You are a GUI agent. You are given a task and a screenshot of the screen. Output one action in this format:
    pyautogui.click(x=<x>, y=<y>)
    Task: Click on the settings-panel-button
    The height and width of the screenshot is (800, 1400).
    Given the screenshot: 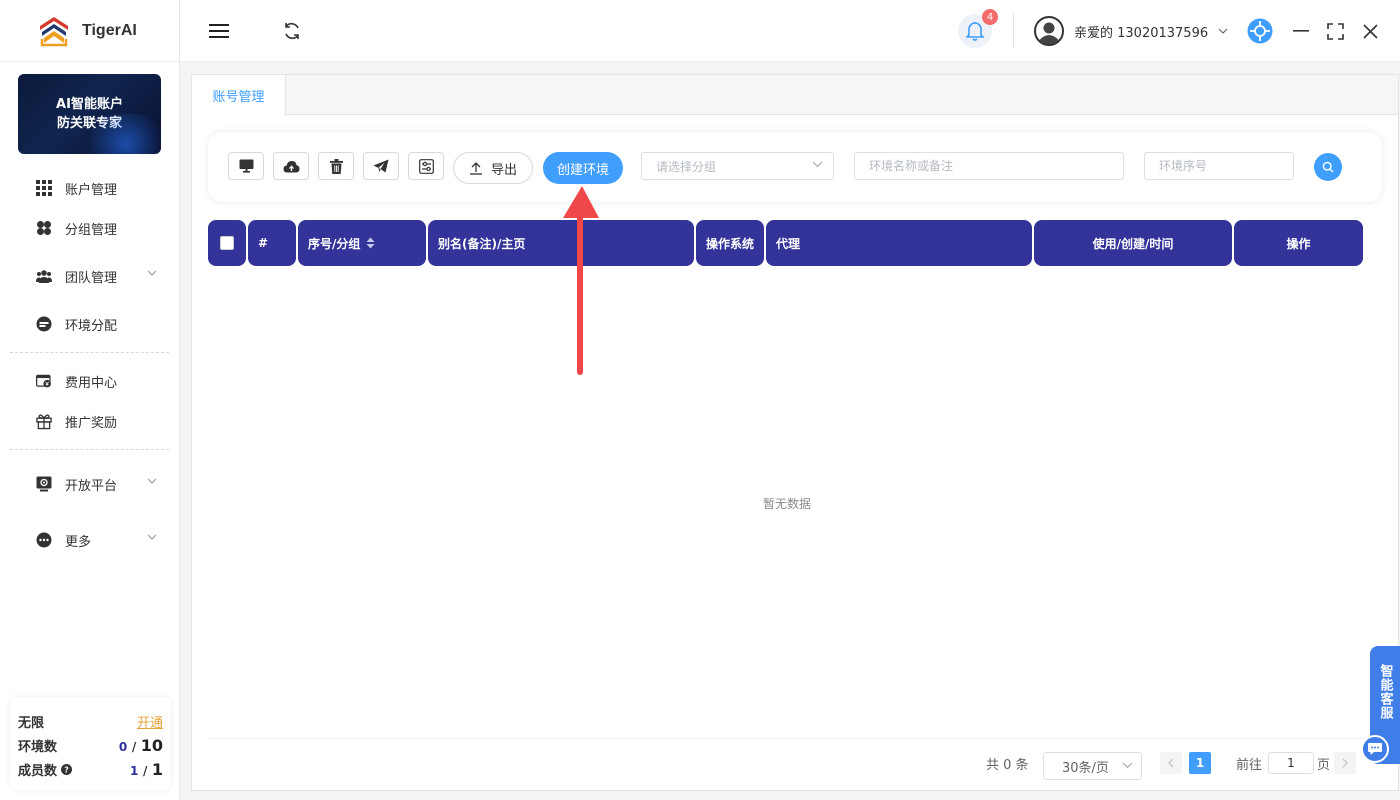 What is the action you would take?
    pyautogui.click(x=426, y=166)
    